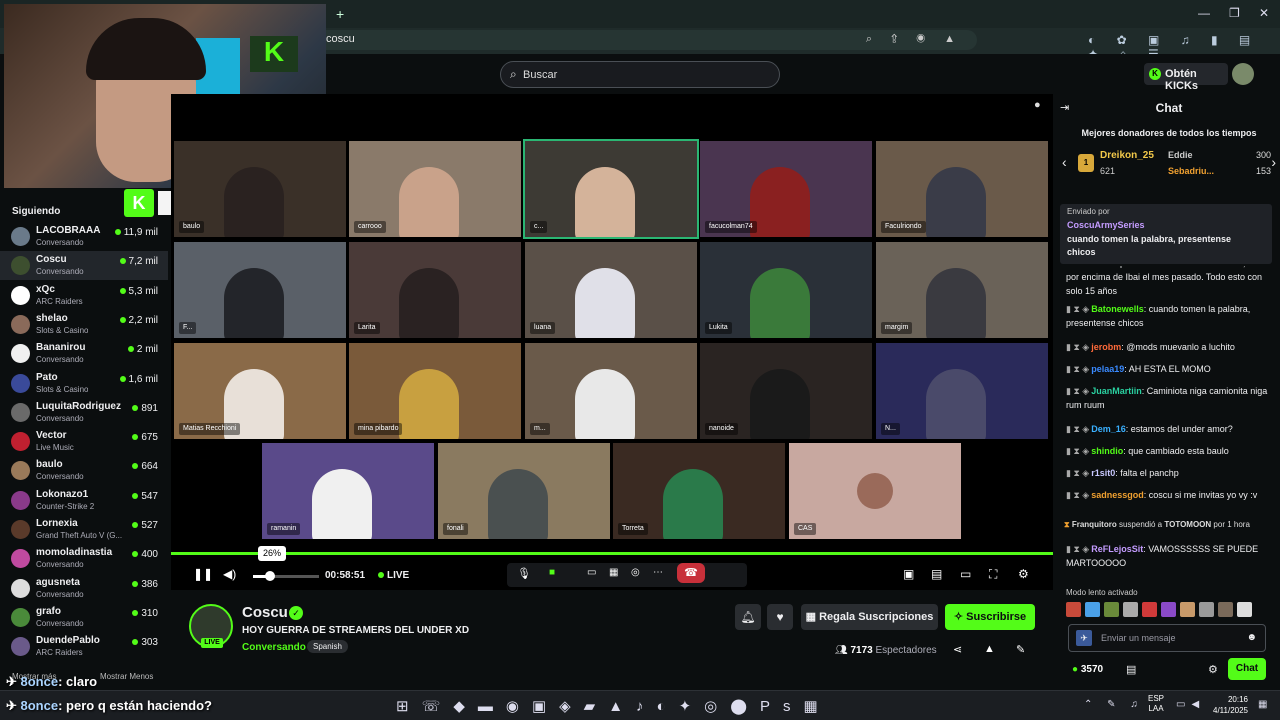 Image resolution: width=1280 pixels, height=720 pixels. I want to click on grid-icon: ▦, so click(613, 572).